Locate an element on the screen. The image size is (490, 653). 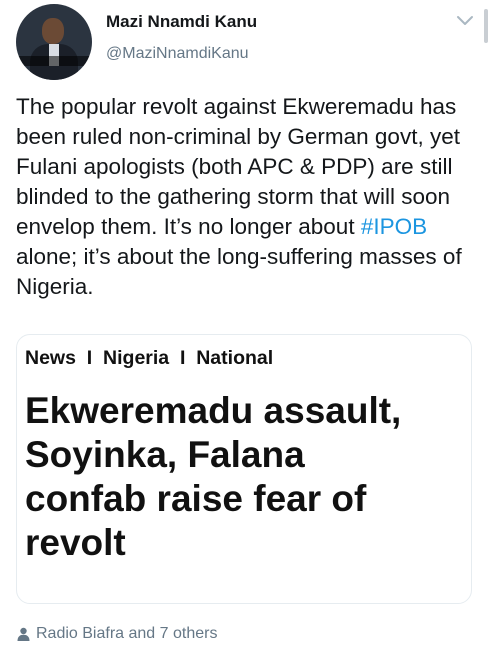
person-icon is located at coordinates (23, 634).